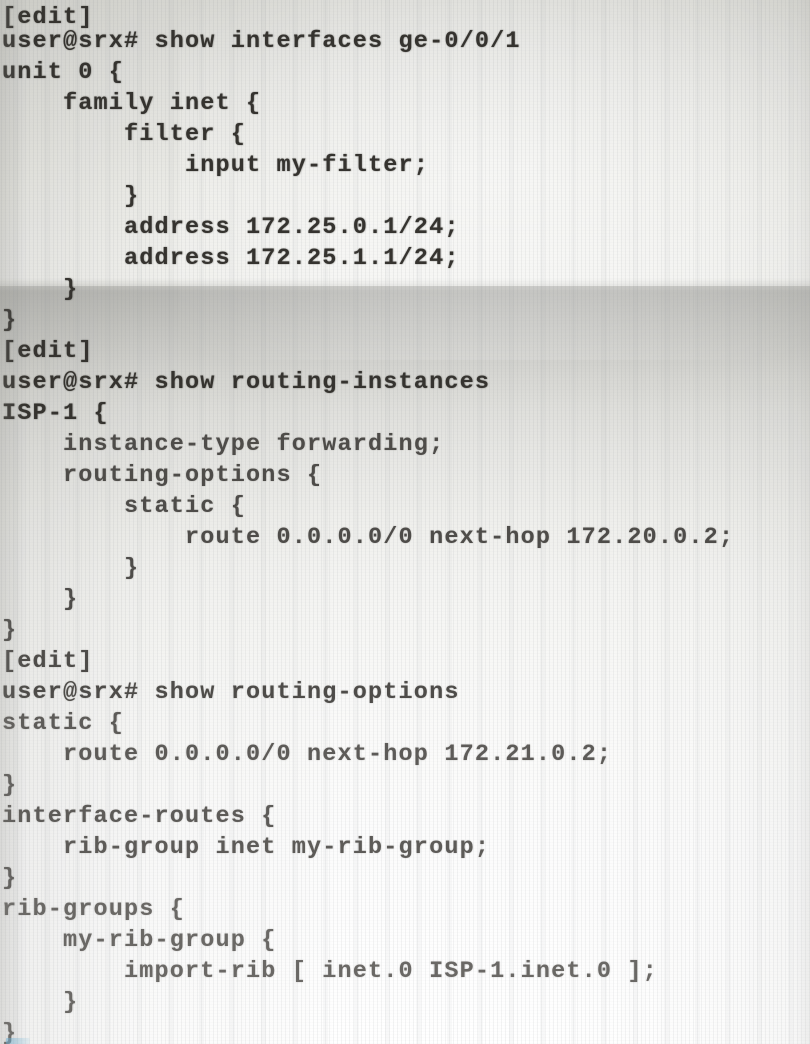 The width and height of the screenshot is (810, 1044). Describe the element at coordinates (231, 227) in the screenshot. I see `cli-line: address 172.25.0.1/24;` at that location.